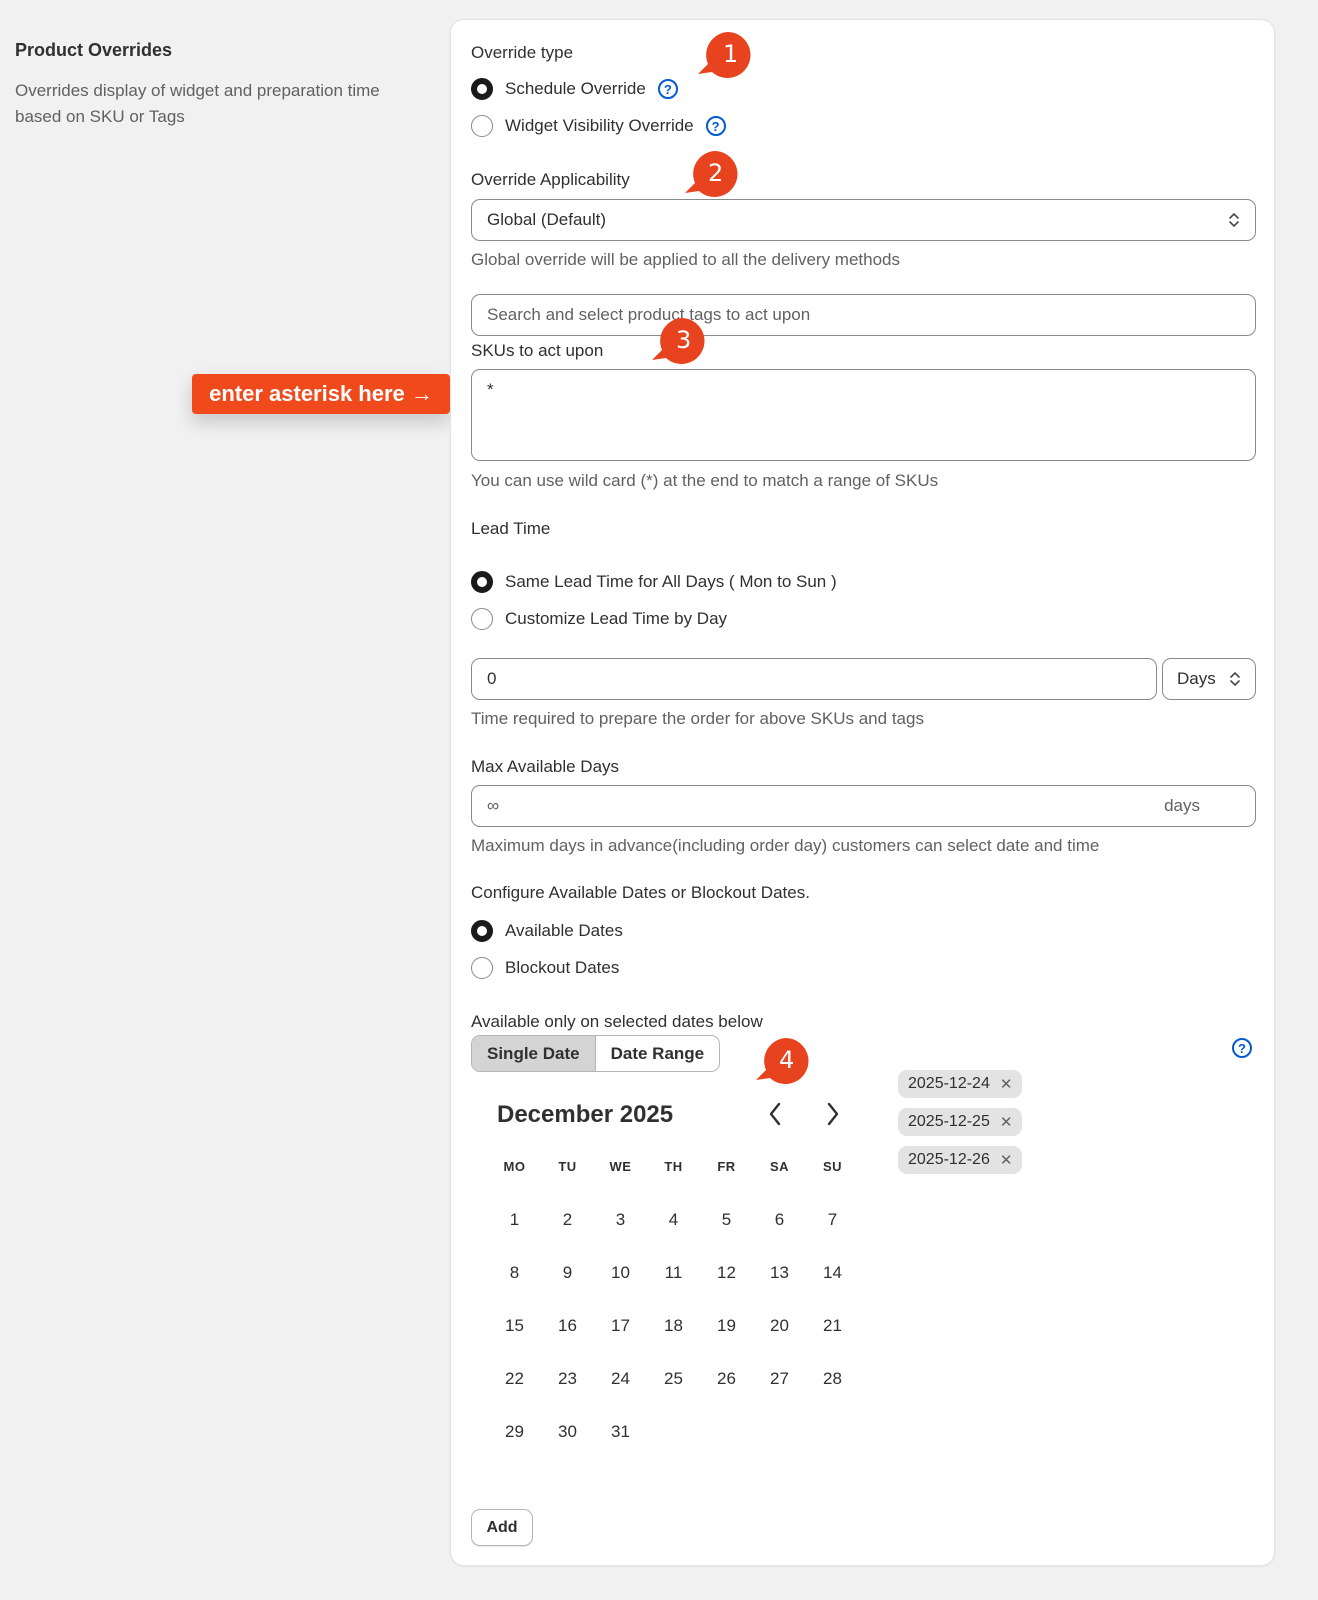  What do you see at coordinates (781, 1063) in the screenshot?
I see `annotation-marker-4: 4` at bounding box center [781, 1063].